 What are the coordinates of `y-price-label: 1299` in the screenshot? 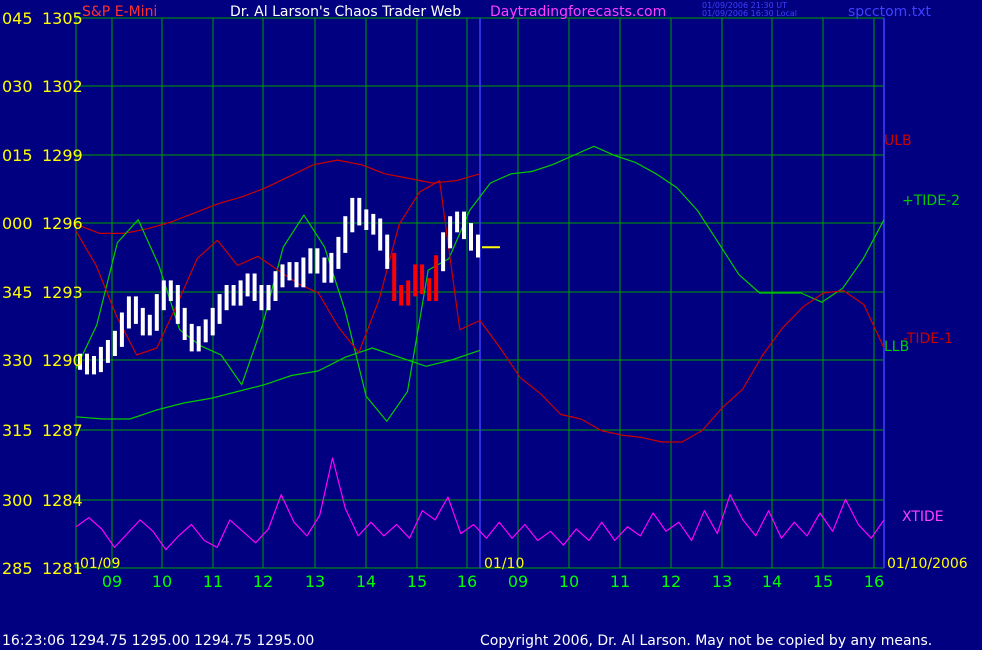 It's located at (62, 155).